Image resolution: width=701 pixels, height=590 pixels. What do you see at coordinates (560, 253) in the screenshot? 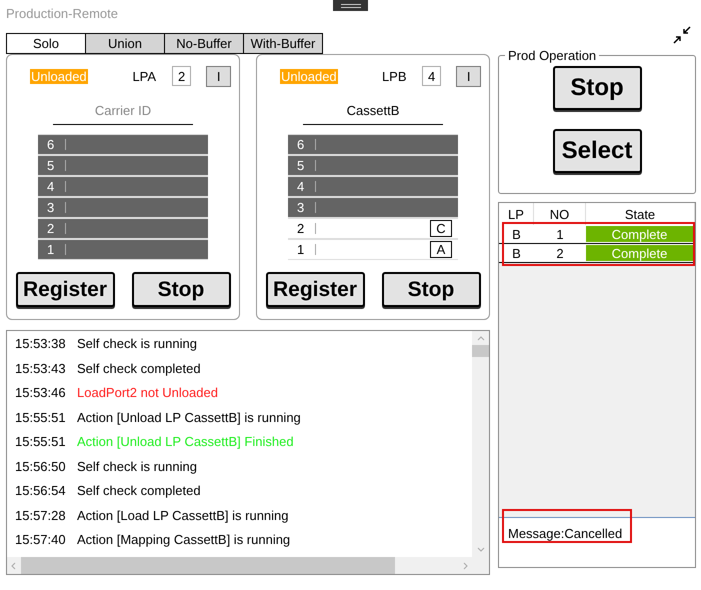
I see `table-cell-text: 2` at bounding box center [560, 253].